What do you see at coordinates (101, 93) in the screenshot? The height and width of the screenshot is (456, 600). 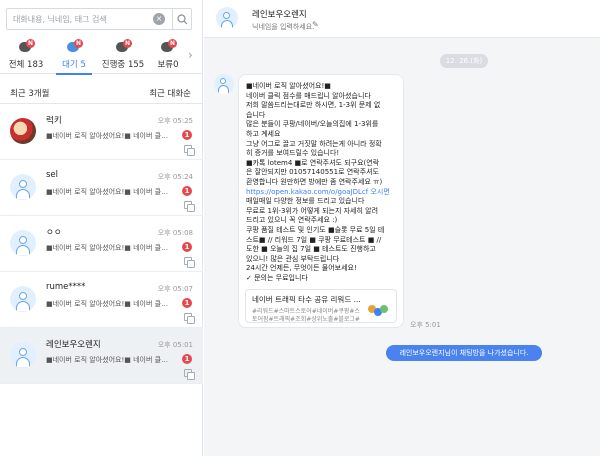 I see `sort-bar: 최근 3개월 최근 대화순` at bounding box center [101, 93].